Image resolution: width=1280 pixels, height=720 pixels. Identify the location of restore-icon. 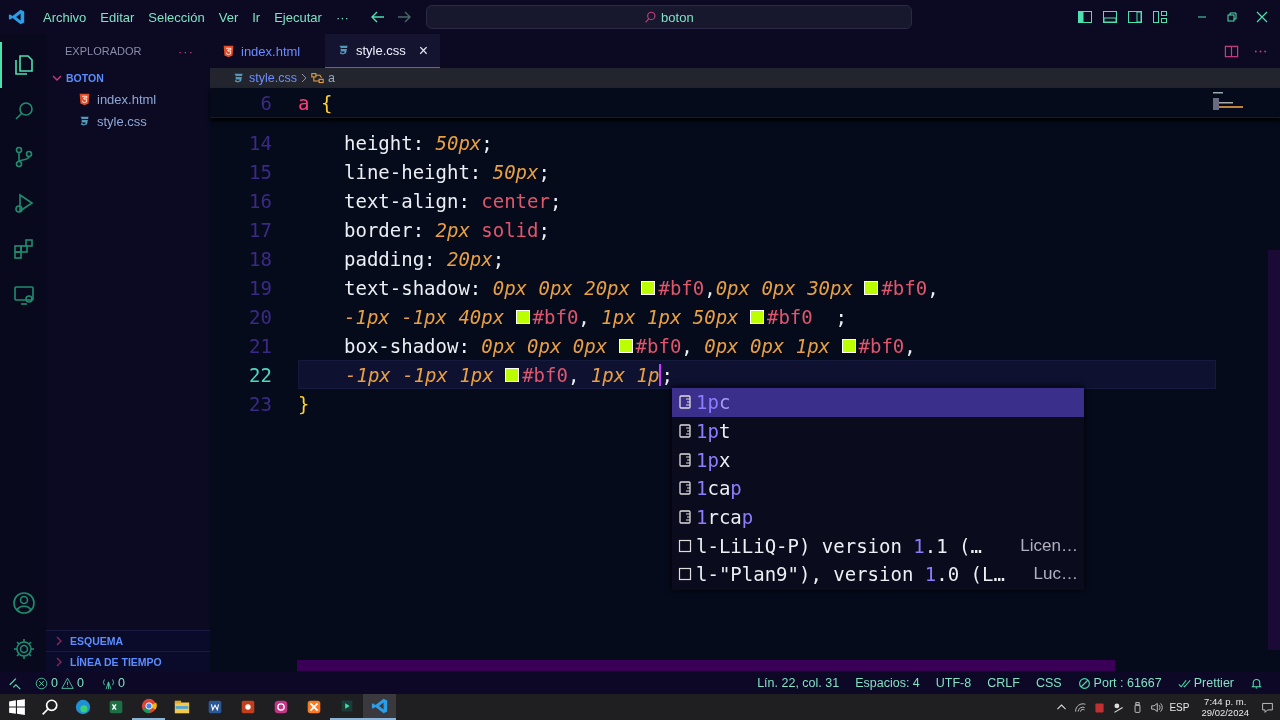
(1232, 17).